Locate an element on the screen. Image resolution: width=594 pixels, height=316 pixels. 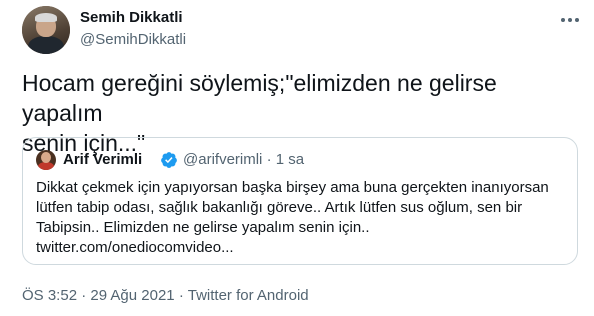
quoted-author-name: Arif Verimli is located at coordinates (103, 159).